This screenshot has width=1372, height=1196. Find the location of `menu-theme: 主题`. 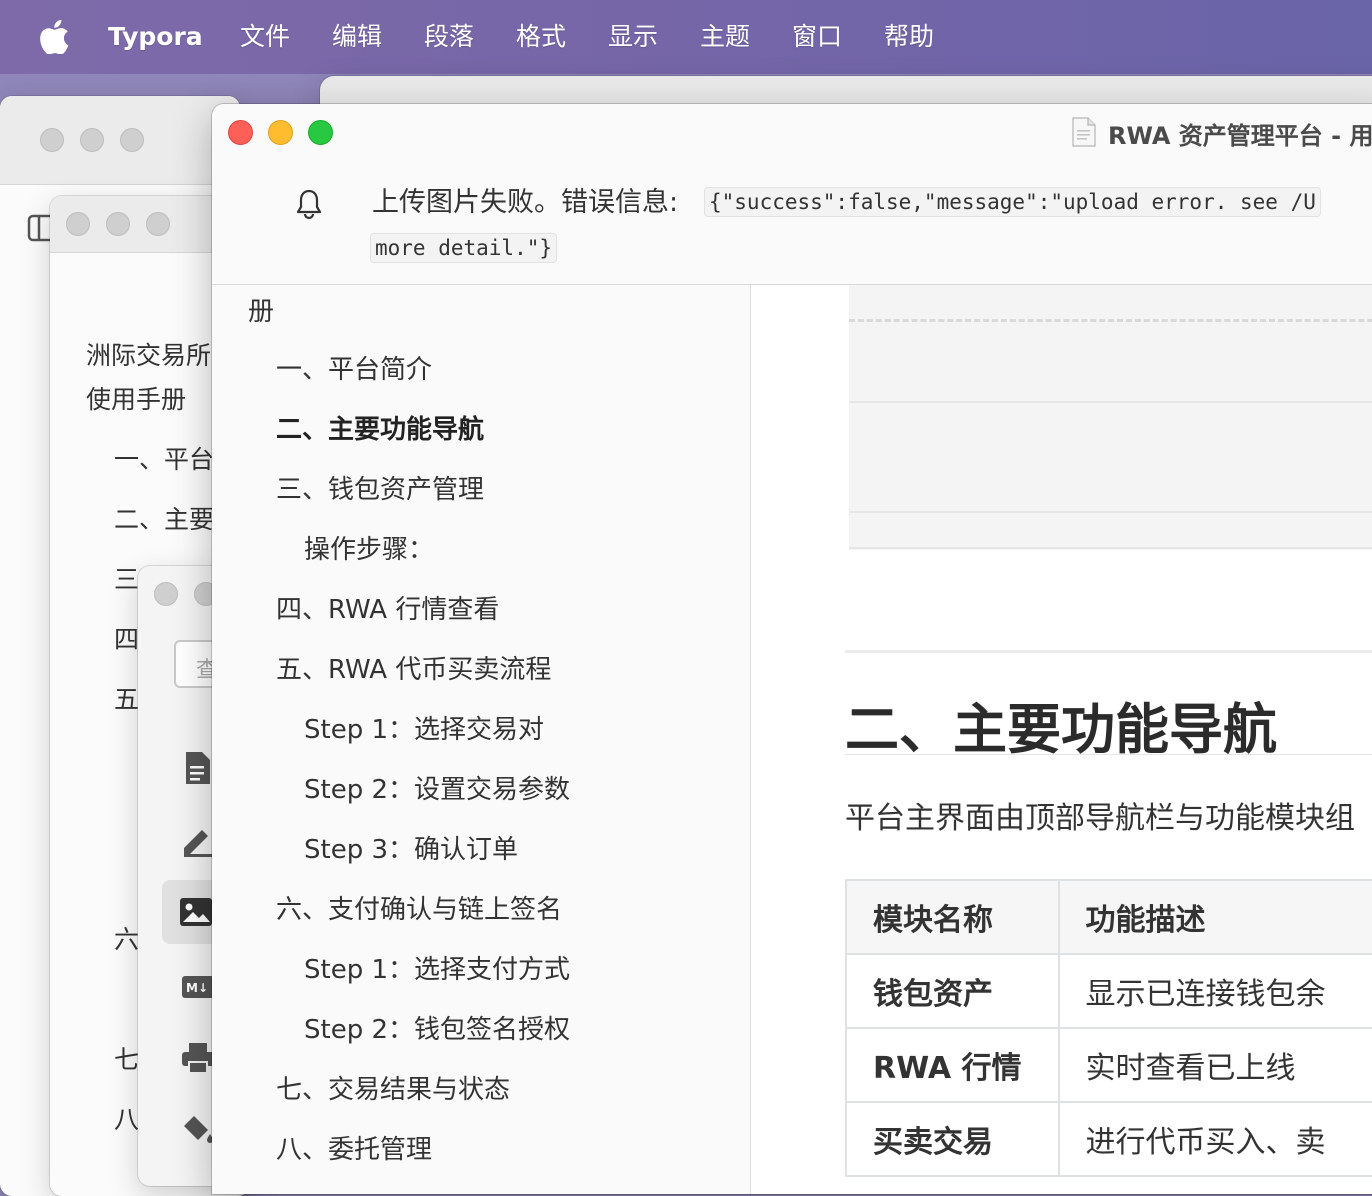

menu-theme: 主题 is located at coordinates (725, 37).